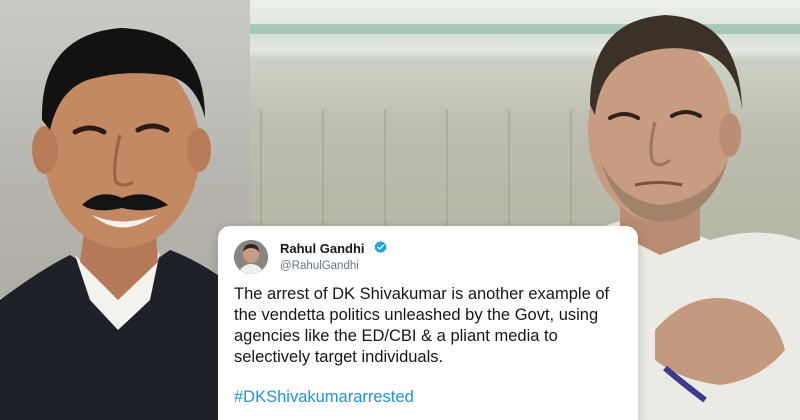  I want to click on verified-badge-icon, so click(380, 247).